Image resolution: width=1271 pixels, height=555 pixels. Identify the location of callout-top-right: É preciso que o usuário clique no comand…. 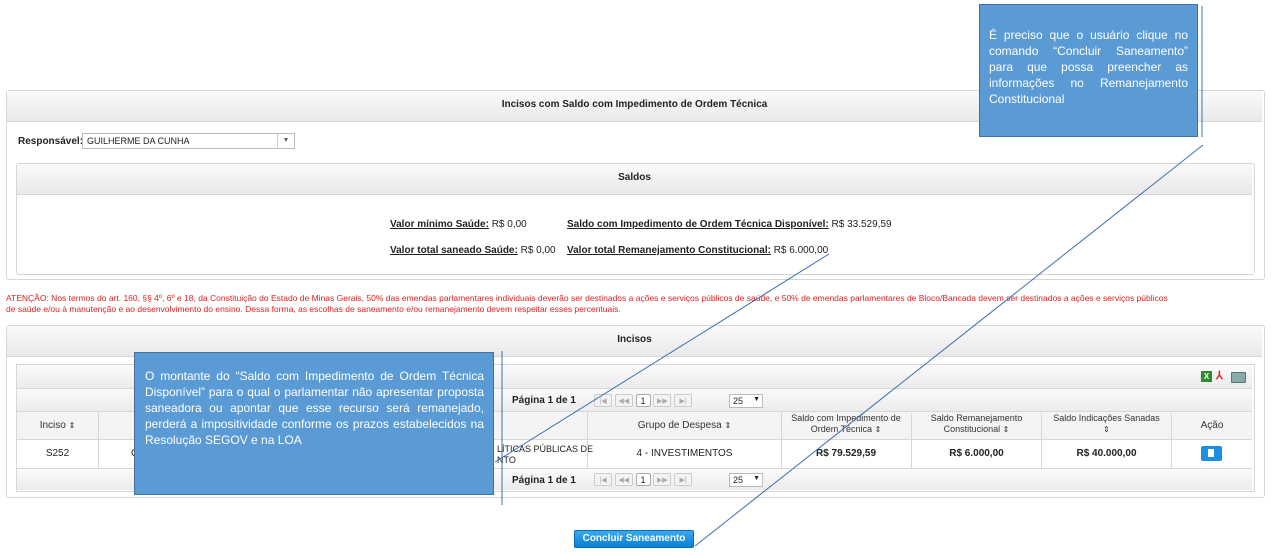
(1088, 70).